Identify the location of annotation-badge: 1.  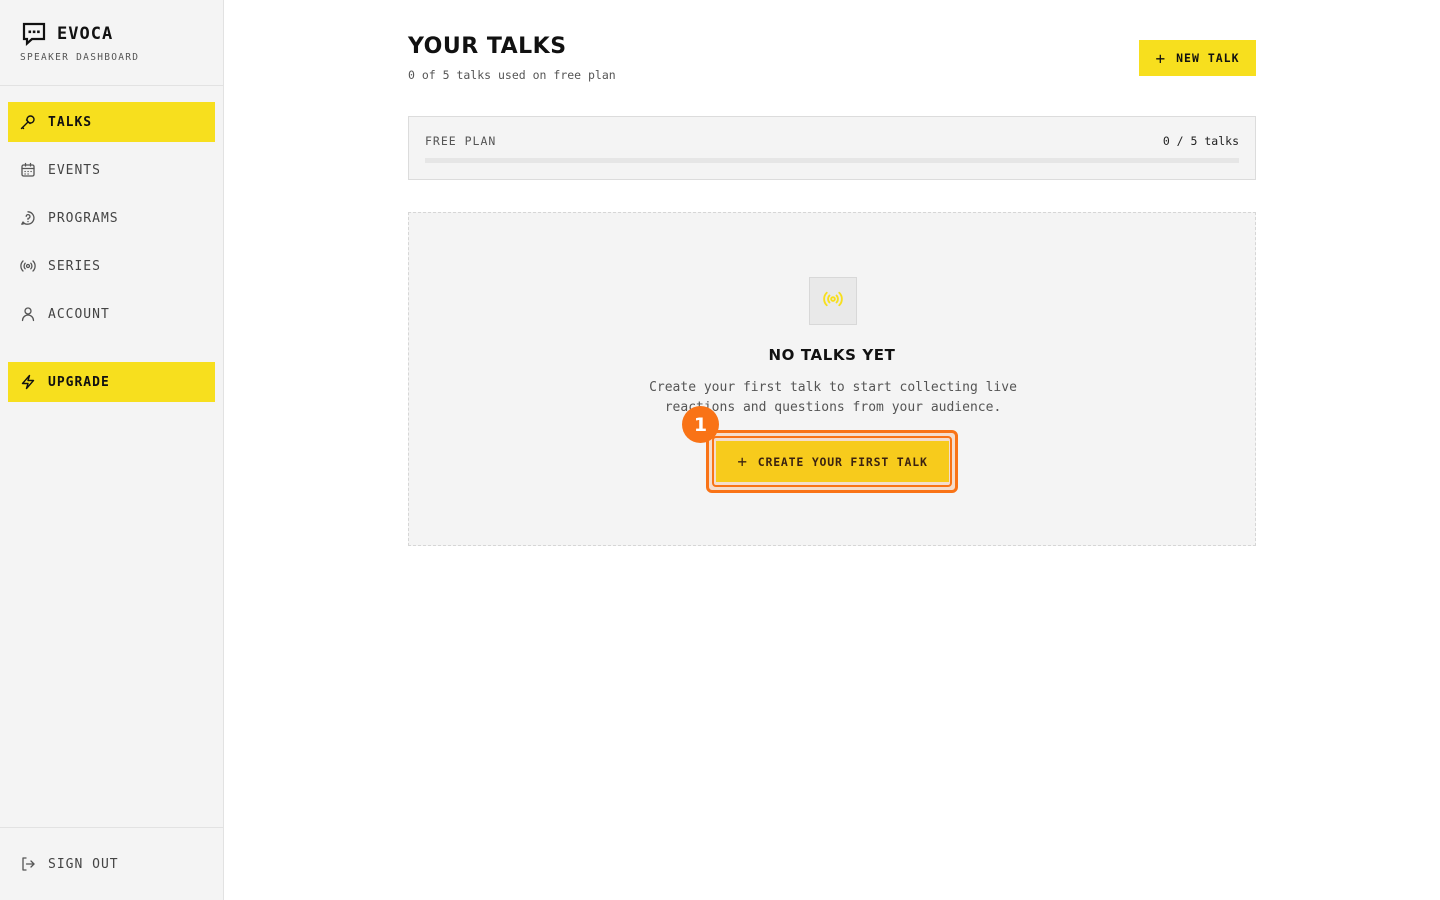
(700, 424).